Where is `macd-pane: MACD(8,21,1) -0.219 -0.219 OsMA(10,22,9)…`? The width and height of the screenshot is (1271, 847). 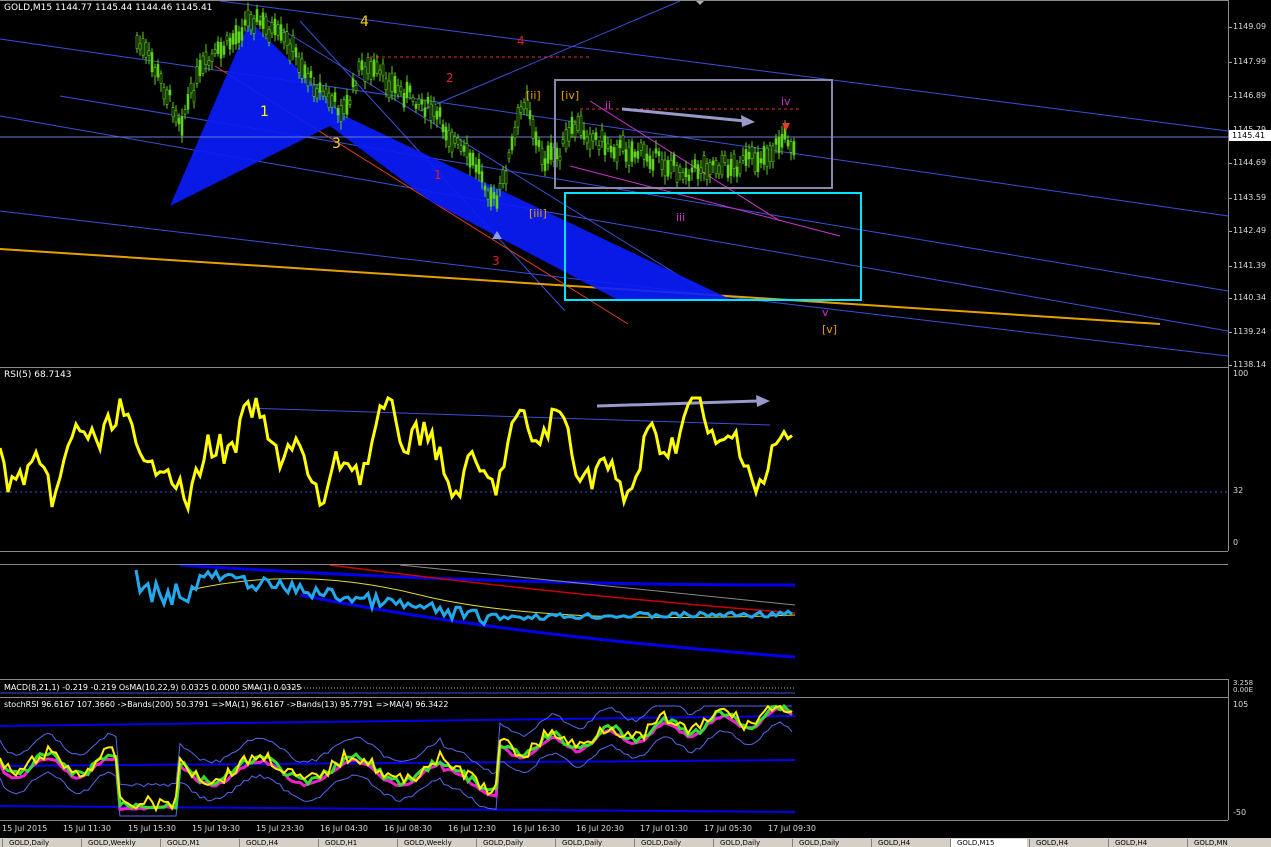 macd-pane: MACD(8,21,1) -0.219 -0.219 OsMA(10,22,9)… is located at coordinates (614, 688).